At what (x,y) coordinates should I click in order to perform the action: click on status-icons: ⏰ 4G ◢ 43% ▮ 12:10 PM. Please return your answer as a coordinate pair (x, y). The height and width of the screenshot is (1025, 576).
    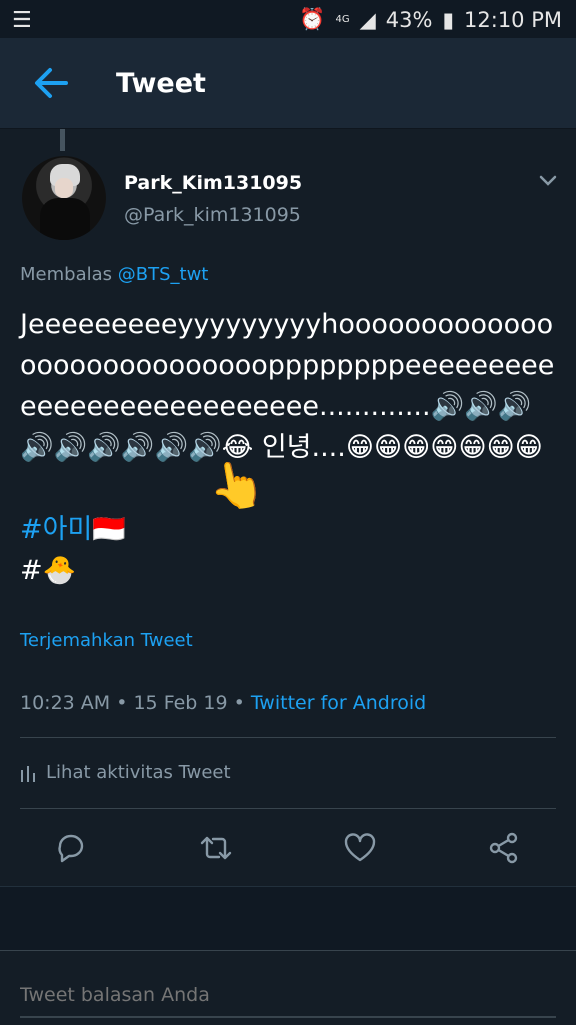
    Looking at the image, I should click on (430, 19).